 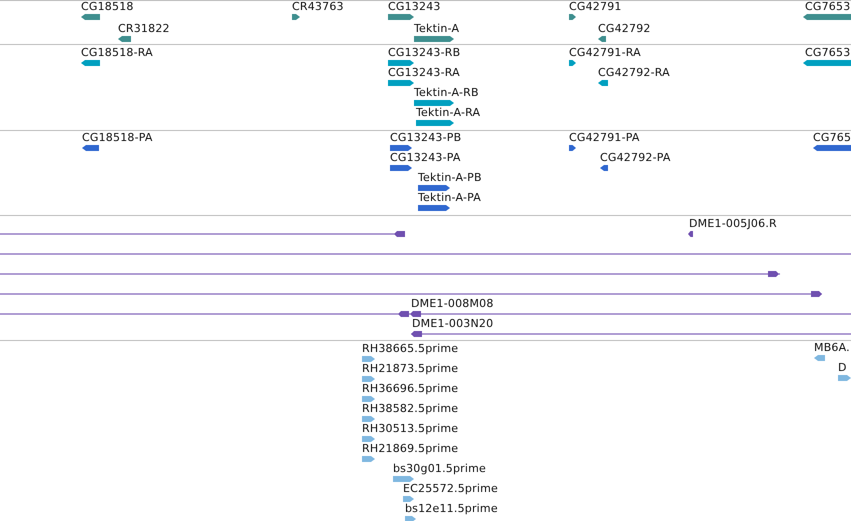 What do you see at coordinates (605, 52) in the screenshot?
I see `feature-label: CG42791-RA` at bounding box center [605, 52].